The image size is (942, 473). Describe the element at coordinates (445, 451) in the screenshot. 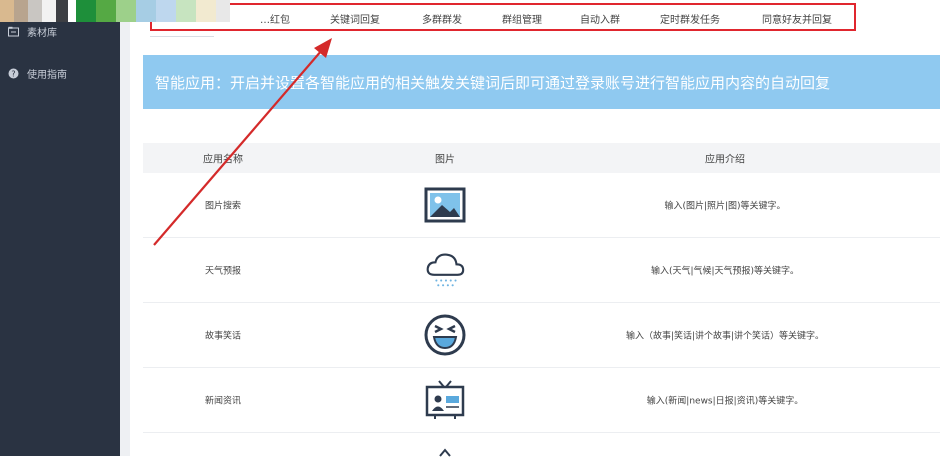

I see `partial-icon` at that location.